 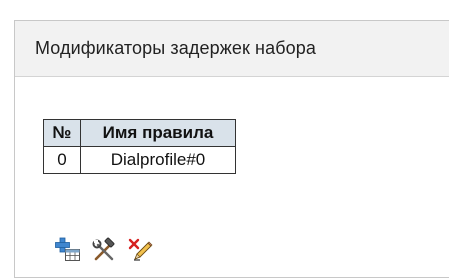 What do you see at coordinates (62, 133) in the screenshot?
I see `column-header-number: №` at bounding box center [62, 133].